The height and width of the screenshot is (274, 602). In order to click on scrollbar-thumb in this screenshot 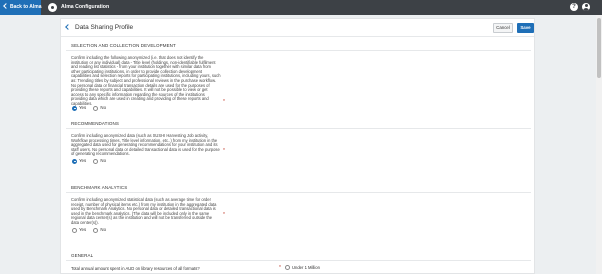, I will do `click(599, 48)`.